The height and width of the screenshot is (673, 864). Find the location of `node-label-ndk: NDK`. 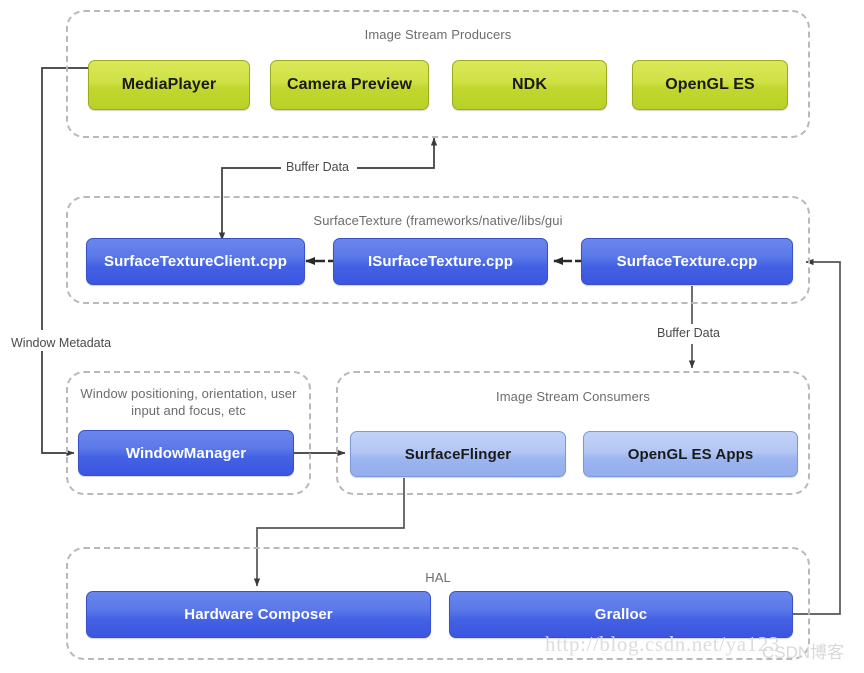

node-label-ndk: NDK is located at coordinates (529, 84).